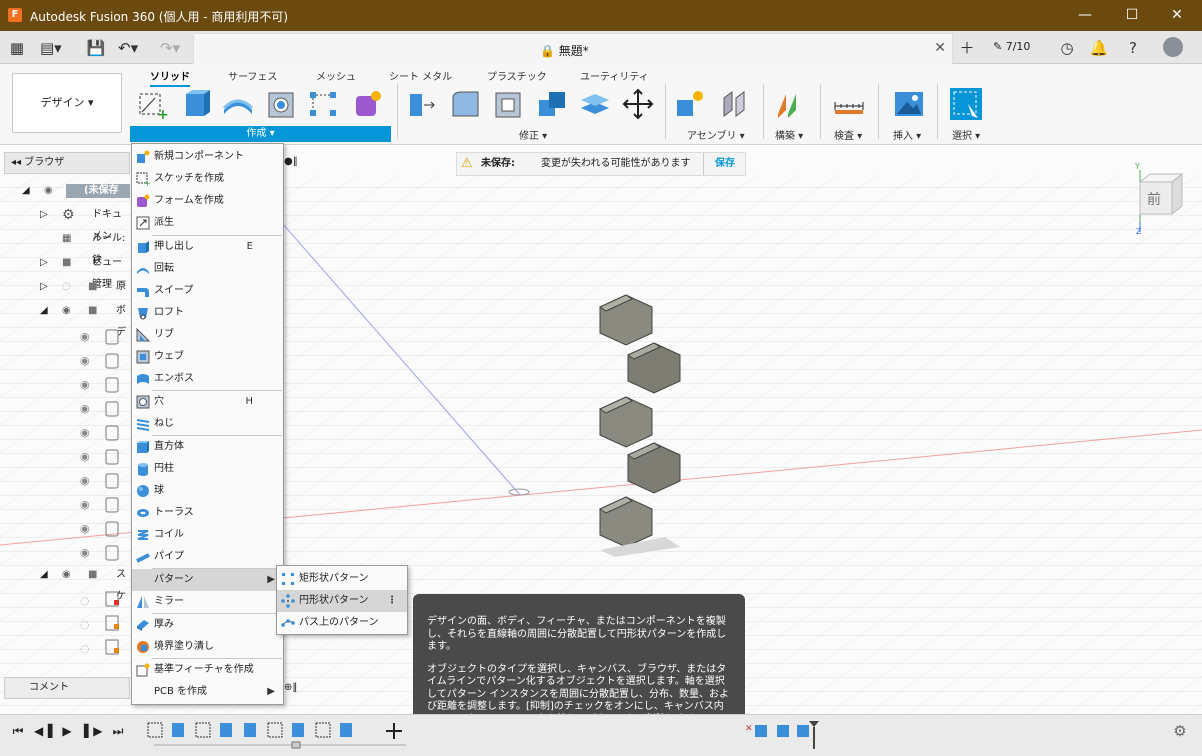 Image resolution: width=1202 pixels, height=756 pixels. Describe the element at coordinates (207, 313) in the screenshot. I see `menu-item-loft: ロフト` at that location.